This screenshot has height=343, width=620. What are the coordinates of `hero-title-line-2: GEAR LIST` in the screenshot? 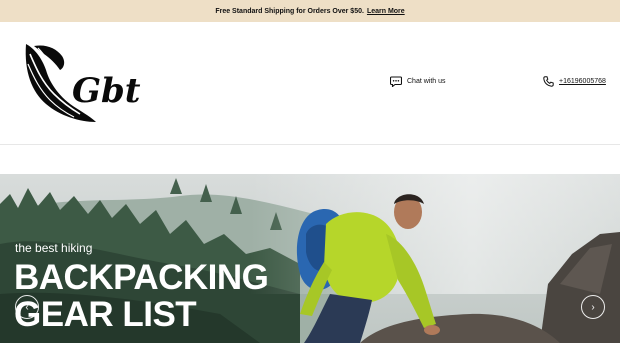 It's located at (105, 314).